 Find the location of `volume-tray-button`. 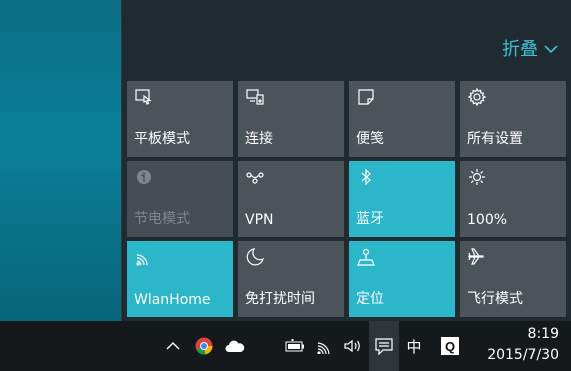

volume-tray-button is located at coordinates (353, 346).